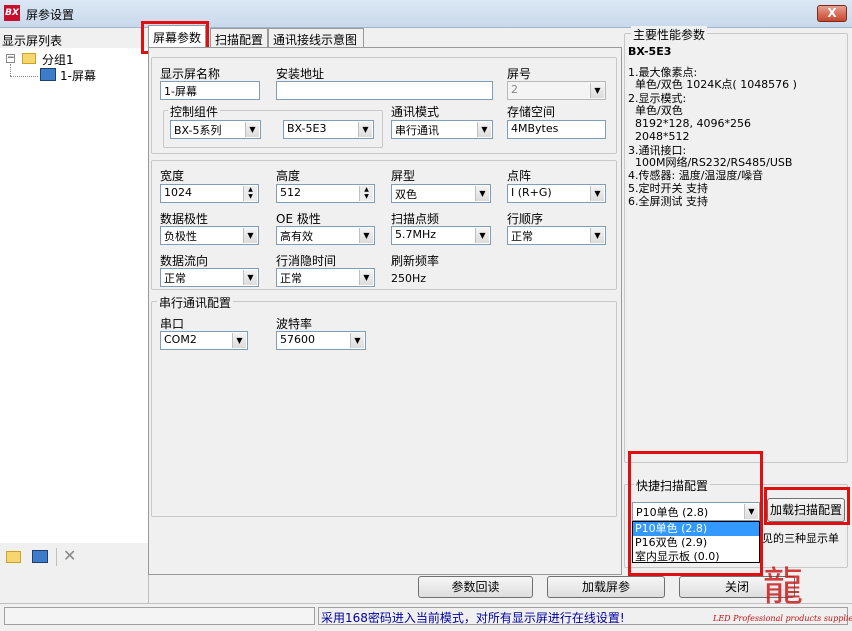  Describe the element at coordinates (58, 59) in the screenshot. I see `tree-group-node: 分组1` at that location.